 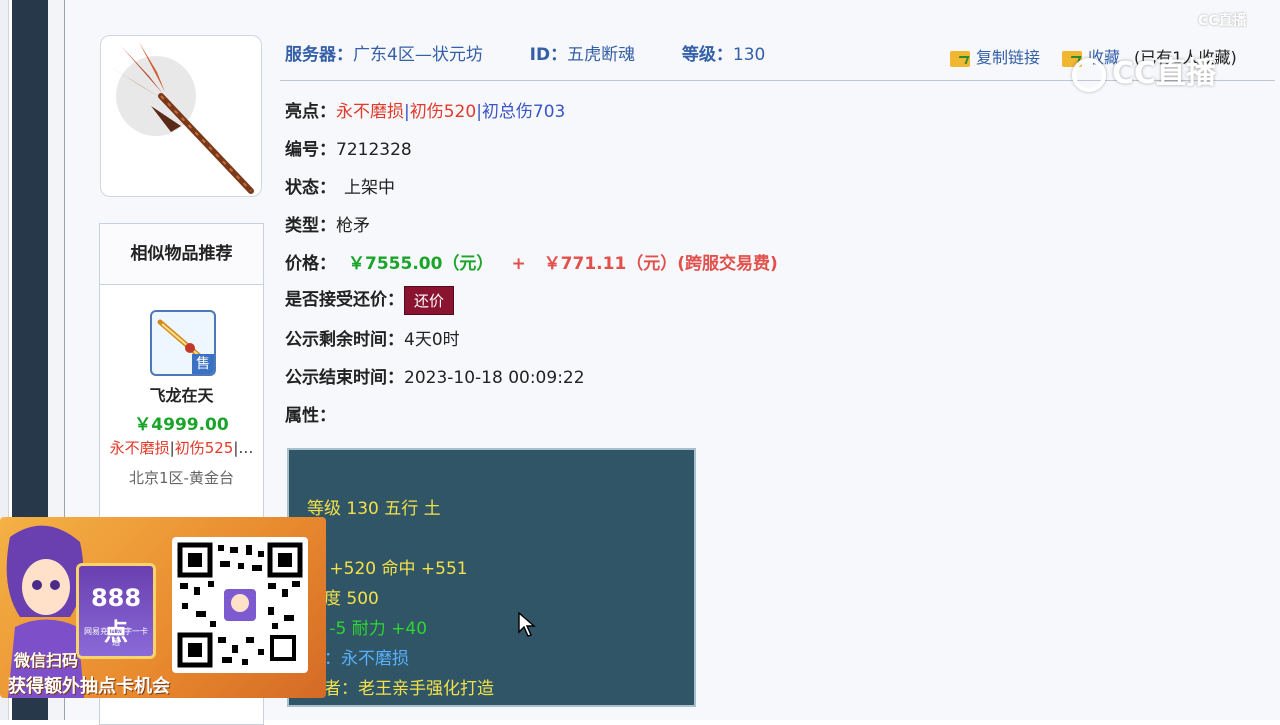 I want to click on type-row: 类型：枪矛, so click(x=327, y=223).